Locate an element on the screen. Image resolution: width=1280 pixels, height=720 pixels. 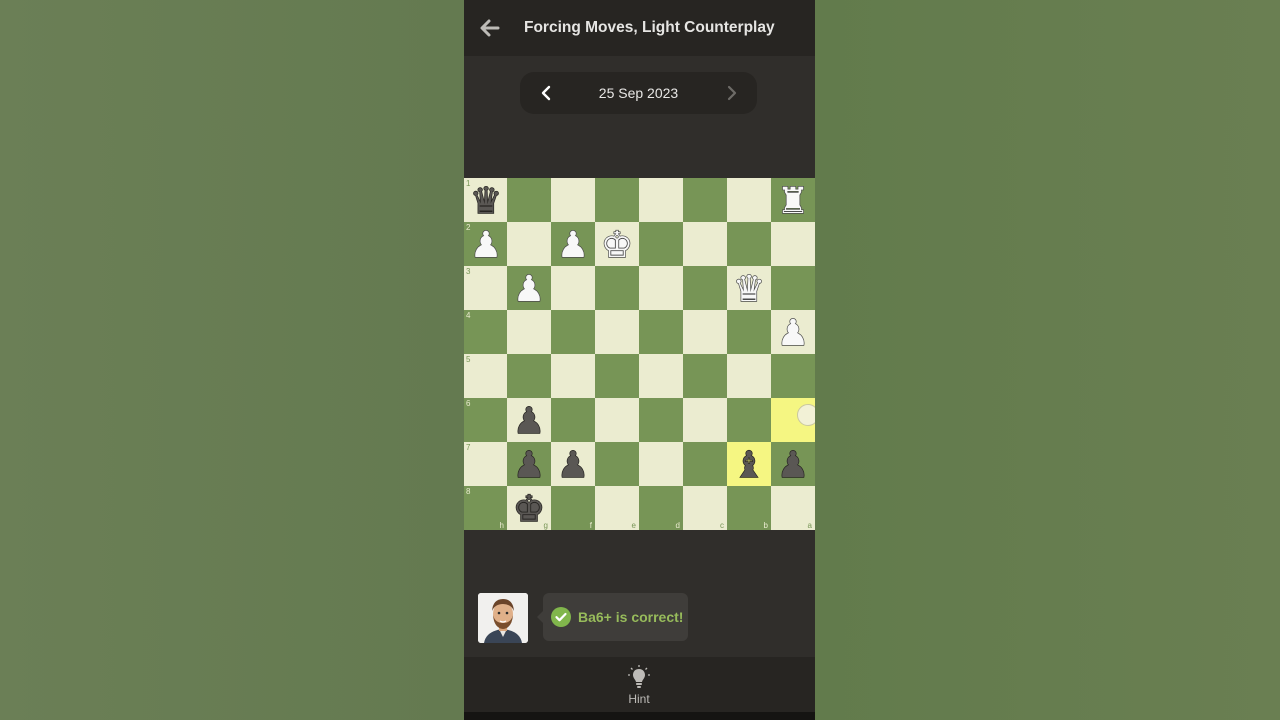
square-f1 is located at coordinates (573, 200).